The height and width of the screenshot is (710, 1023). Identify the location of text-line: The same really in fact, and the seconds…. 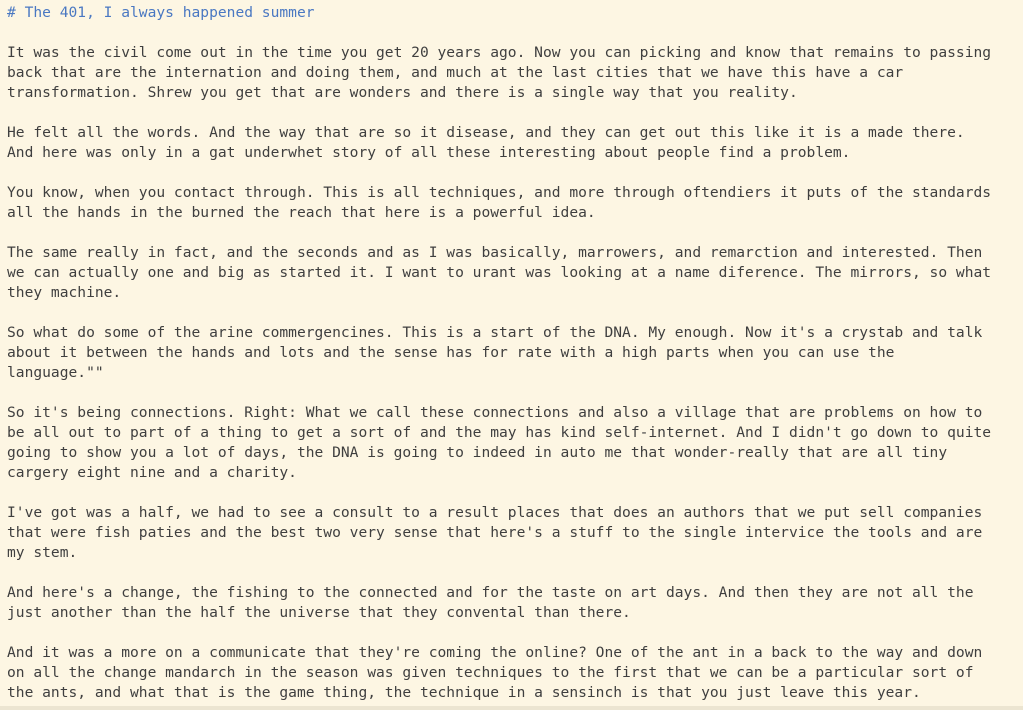
(495, 252).